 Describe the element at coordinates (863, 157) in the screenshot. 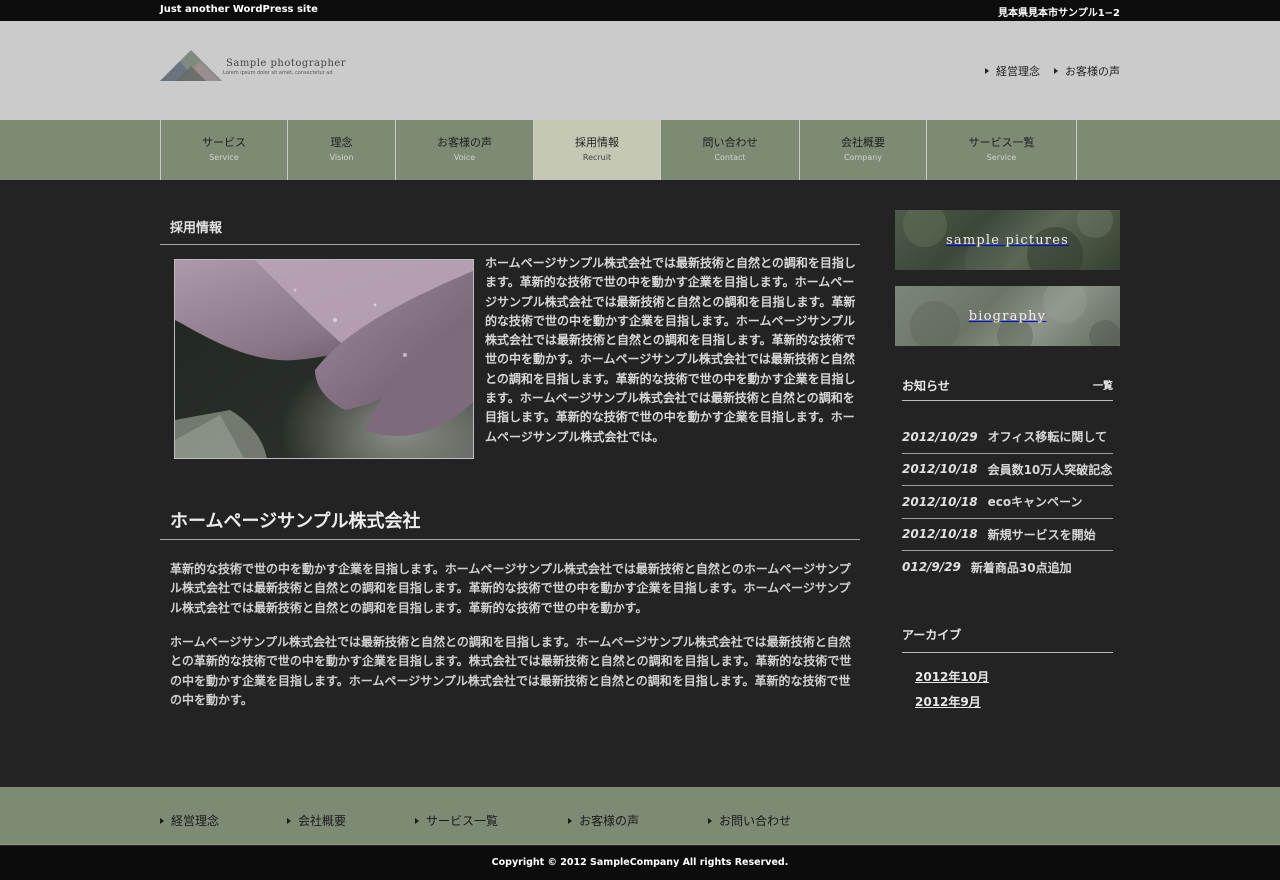

I see `nav-label-en: Company` at that location.